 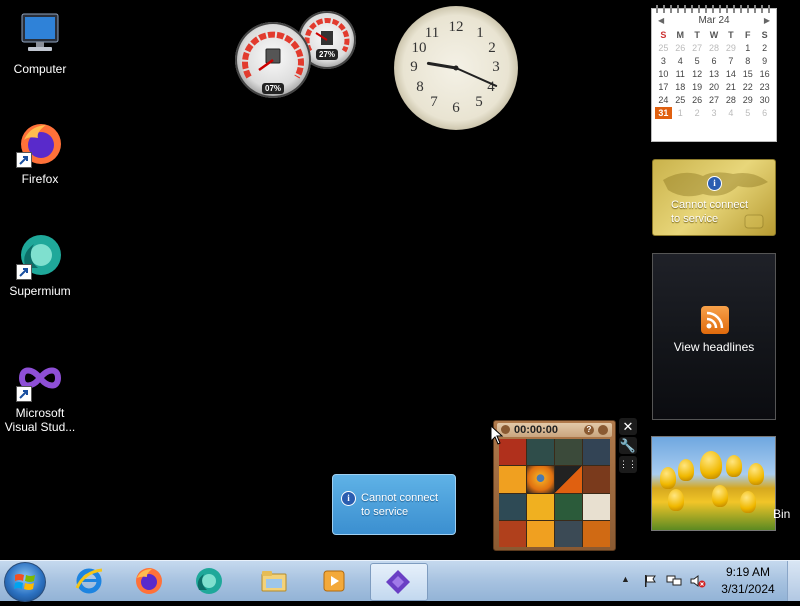 I want to click on view-headlines-link: View headlines, so click(x=714, y=347).